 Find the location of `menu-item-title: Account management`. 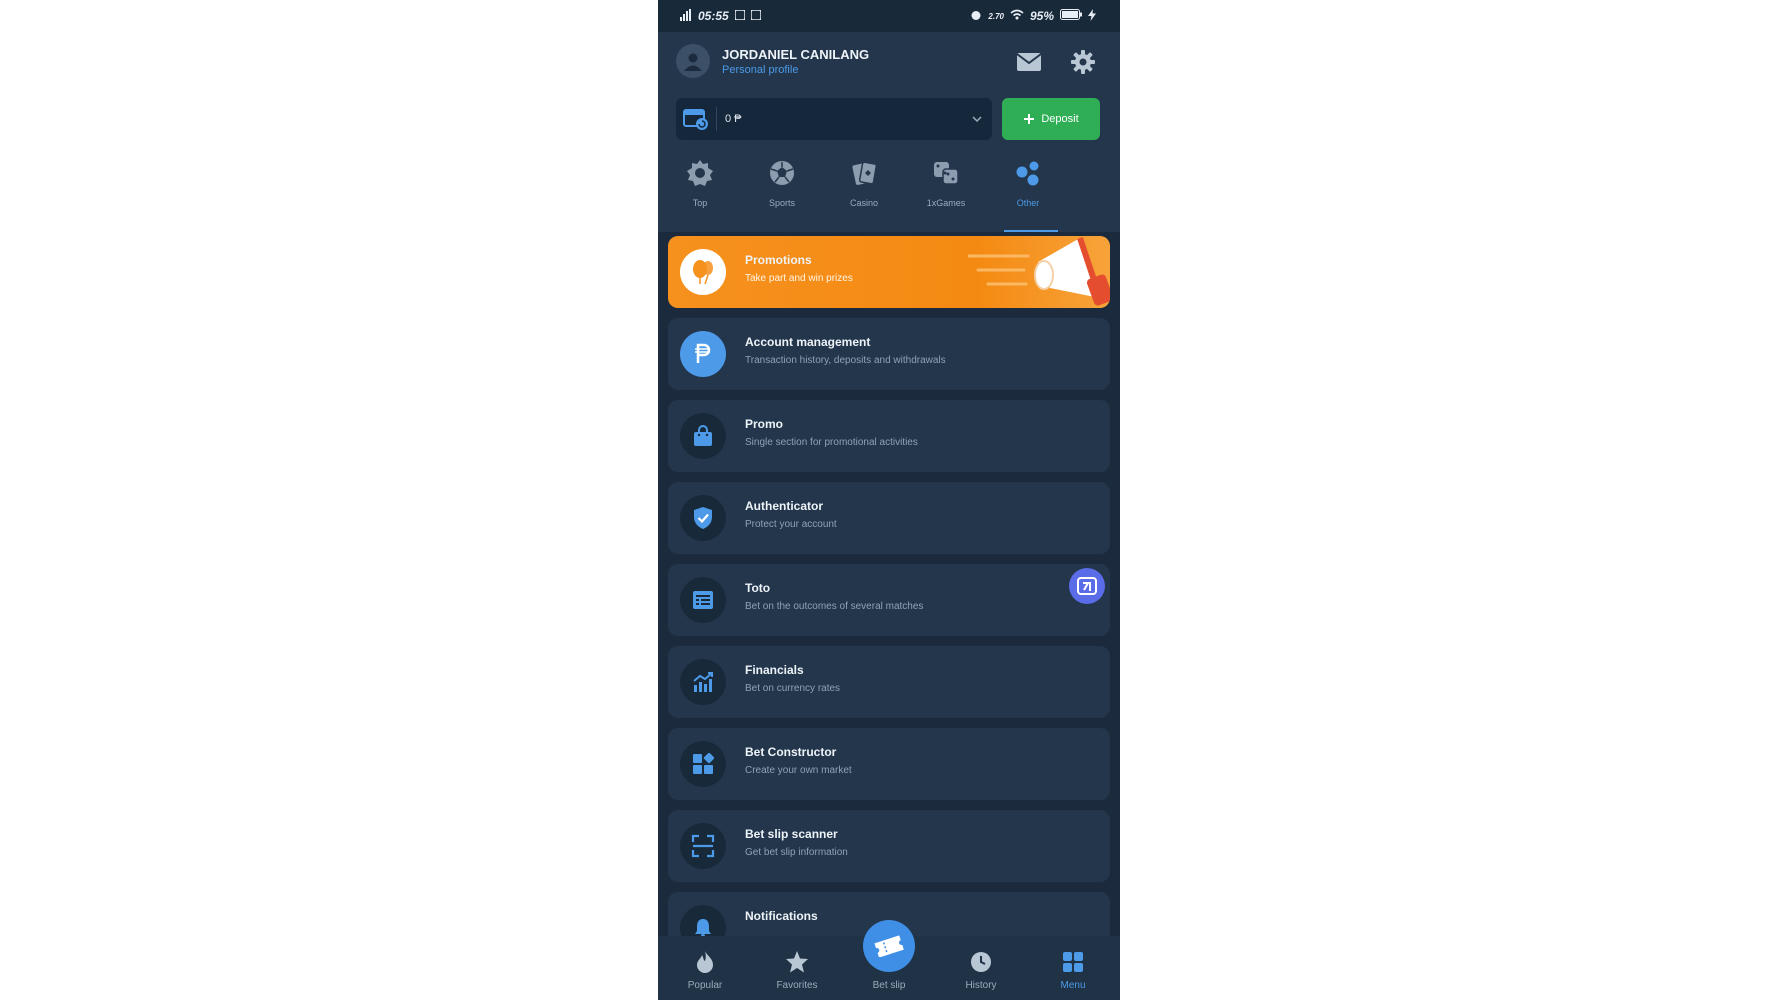

menu-item-title: Account management is located at coordinates (808, 342).